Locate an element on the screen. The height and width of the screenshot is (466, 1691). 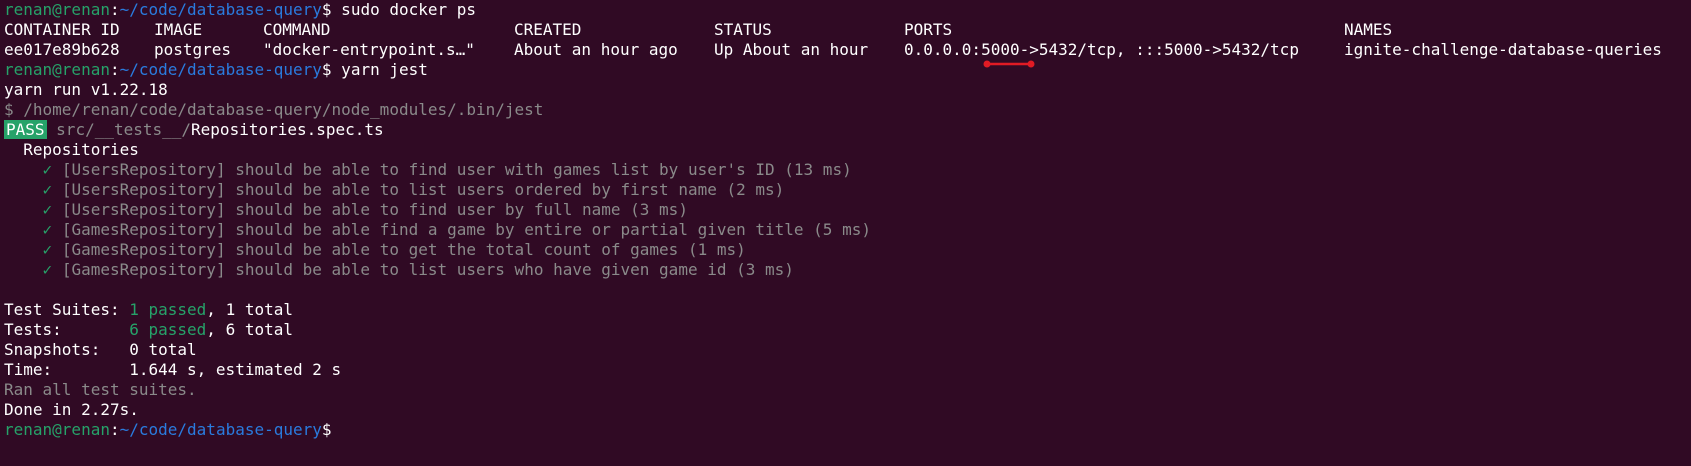
spec-file: Repositories.spec.ts is located at coordinates (287, 129).